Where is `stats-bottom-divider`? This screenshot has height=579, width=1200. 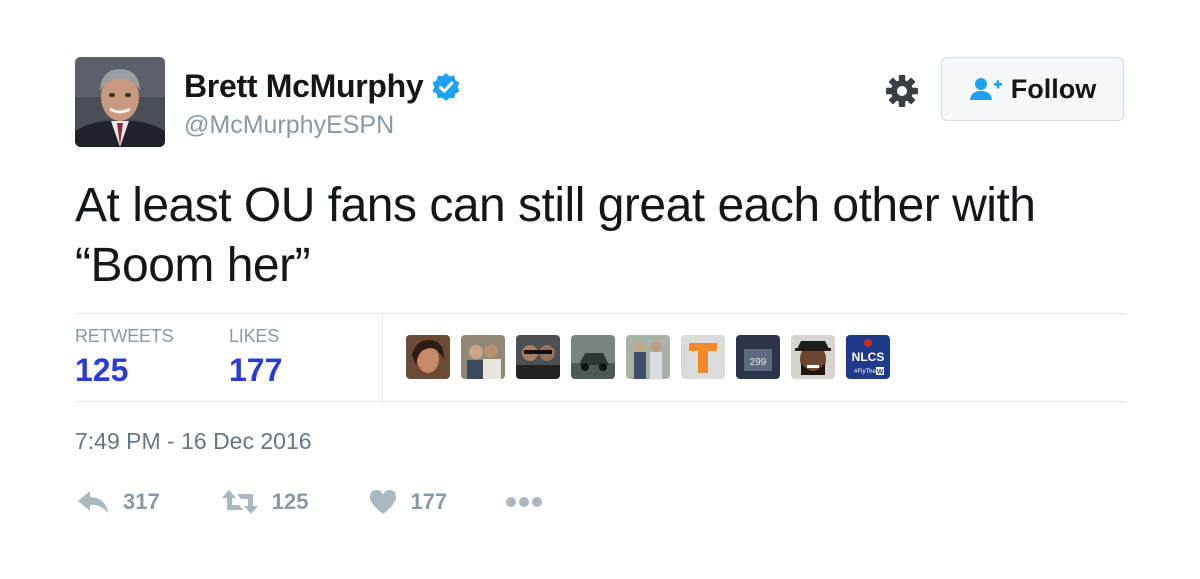
stats-bottom-divider is located at coordinates (600, 401).